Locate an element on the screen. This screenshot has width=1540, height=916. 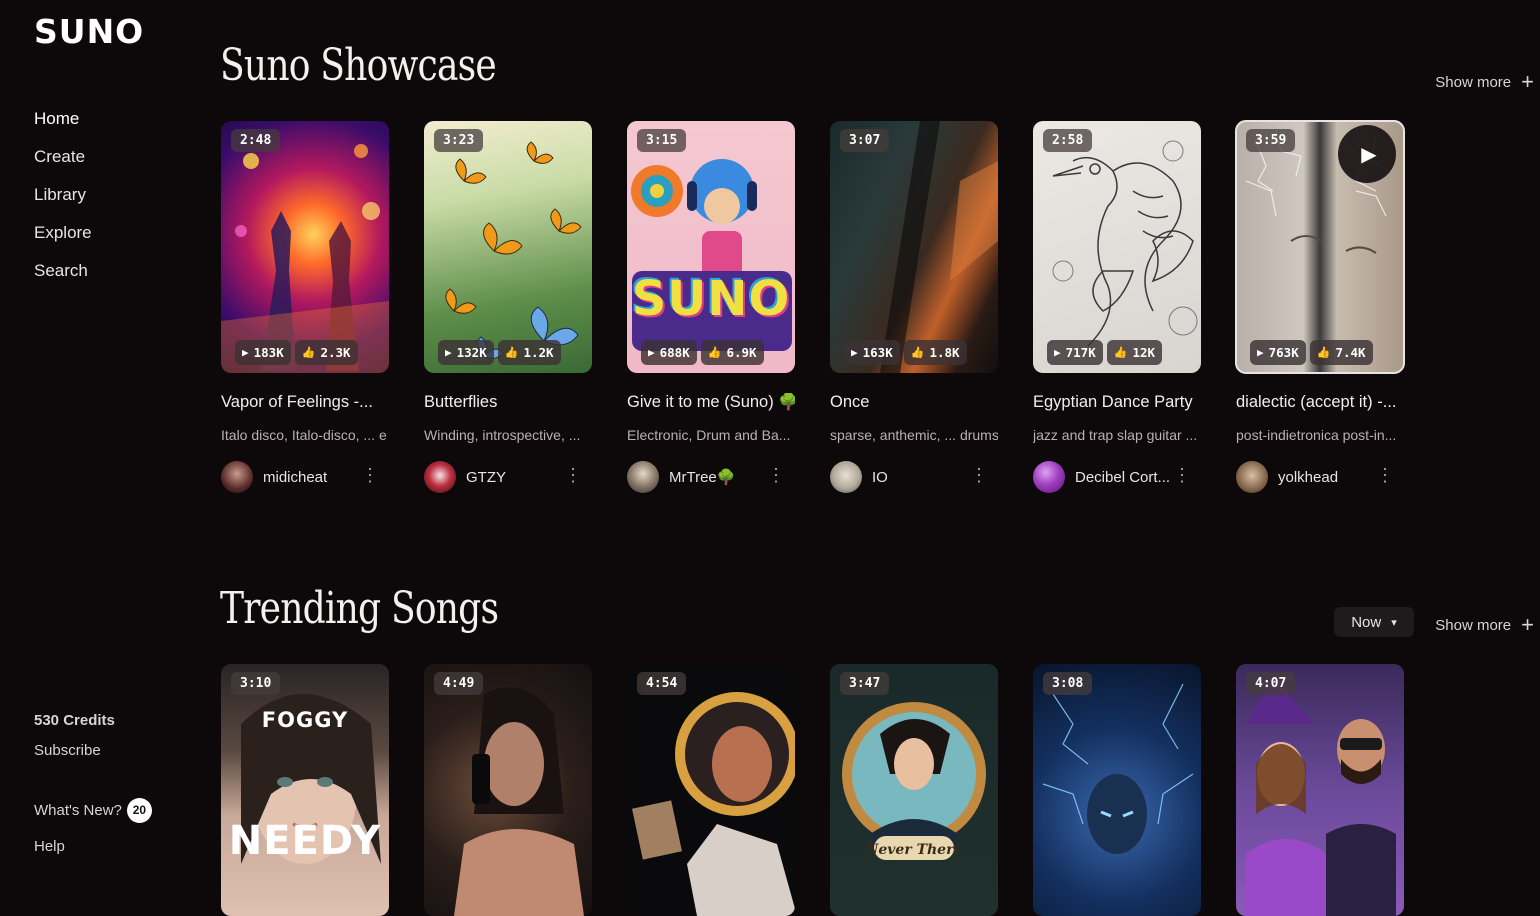
subscribe-link: Subscribe is located at coordinates (93, 764).